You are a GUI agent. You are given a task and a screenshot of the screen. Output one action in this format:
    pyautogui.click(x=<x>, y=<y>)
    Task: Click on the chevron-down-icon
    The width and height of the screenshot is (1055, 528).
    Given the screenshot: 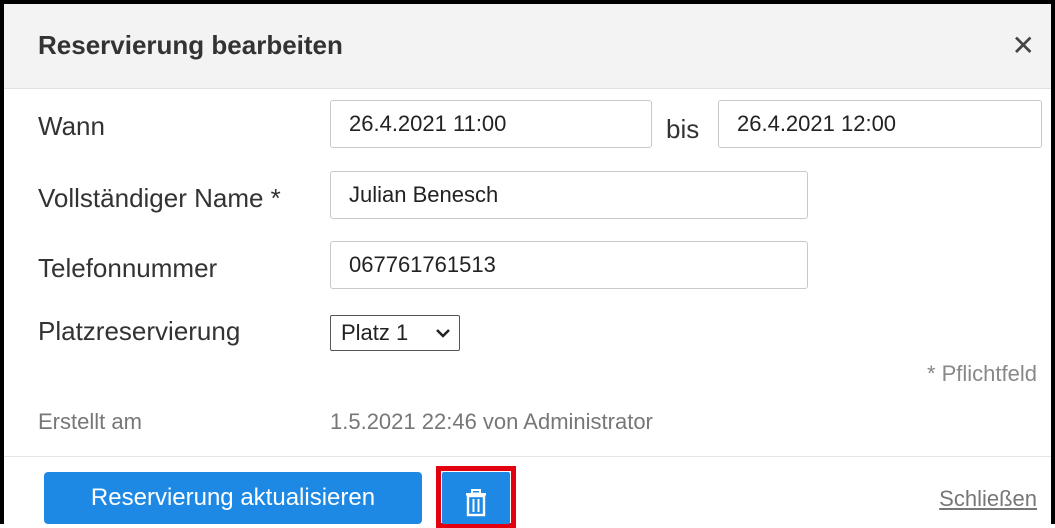 What is the action you would take?
    pyautogui.click(x=443, y=338)
    